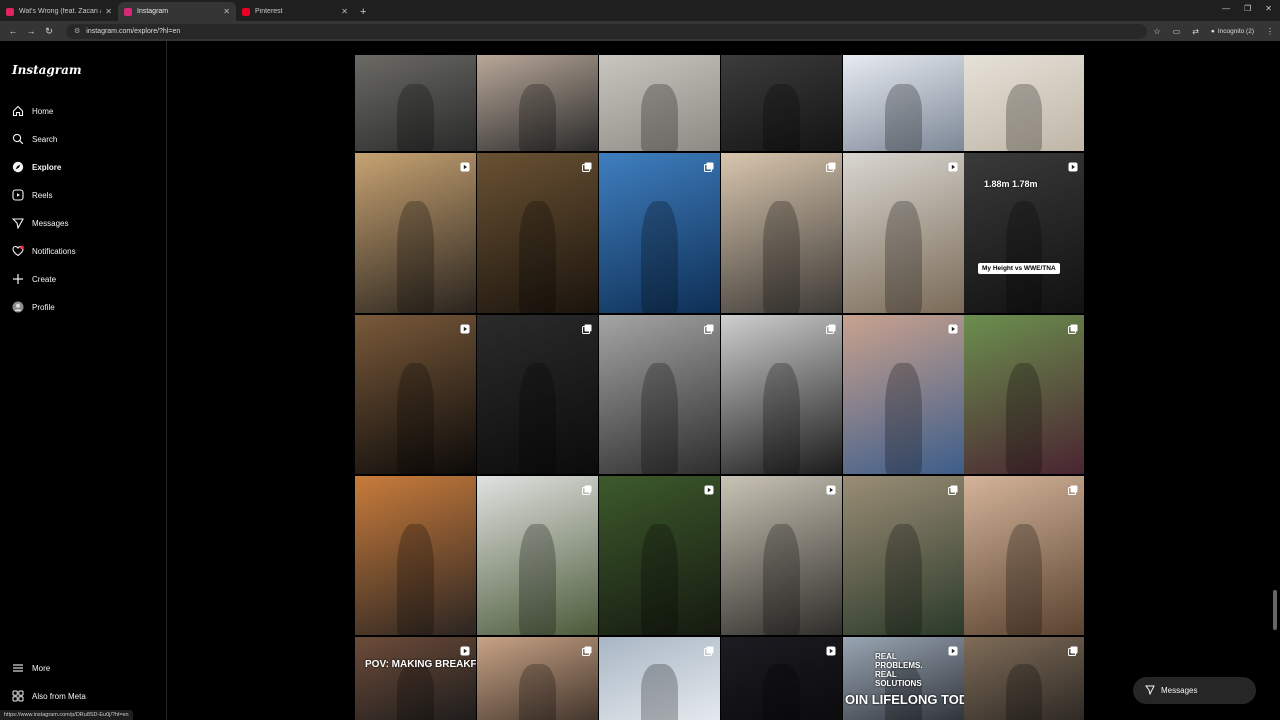 Image resolution: width=1280 pixels, height=720 pixels. I want to click on sidebar-item-profile: Profile, so click(83, 307).